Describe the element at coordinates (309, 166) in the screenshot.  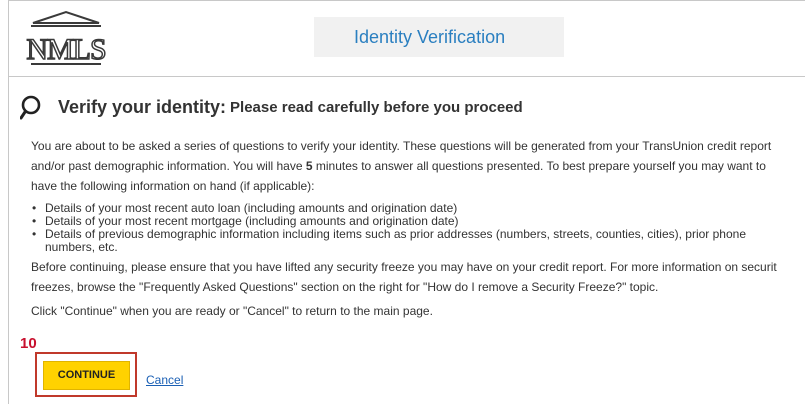
I see `minutes-count: 5` at that location.